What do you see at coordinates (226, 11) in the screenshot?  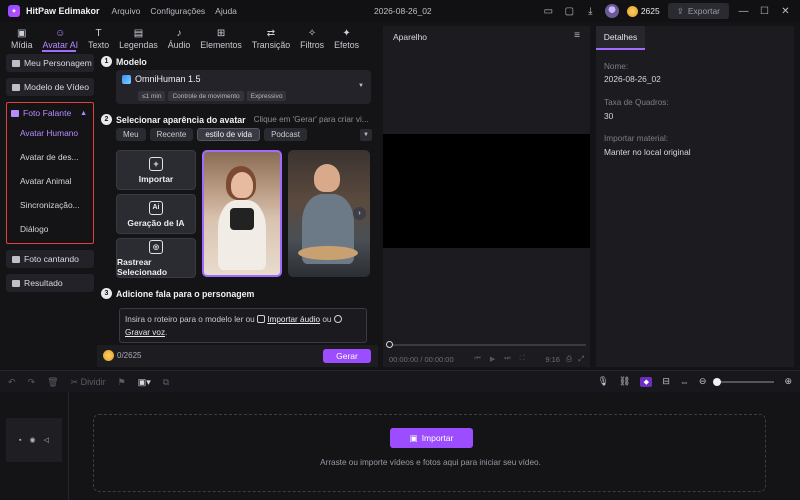 I see `menu-ajuda: Ajuda` at bounding box center [226, 11].